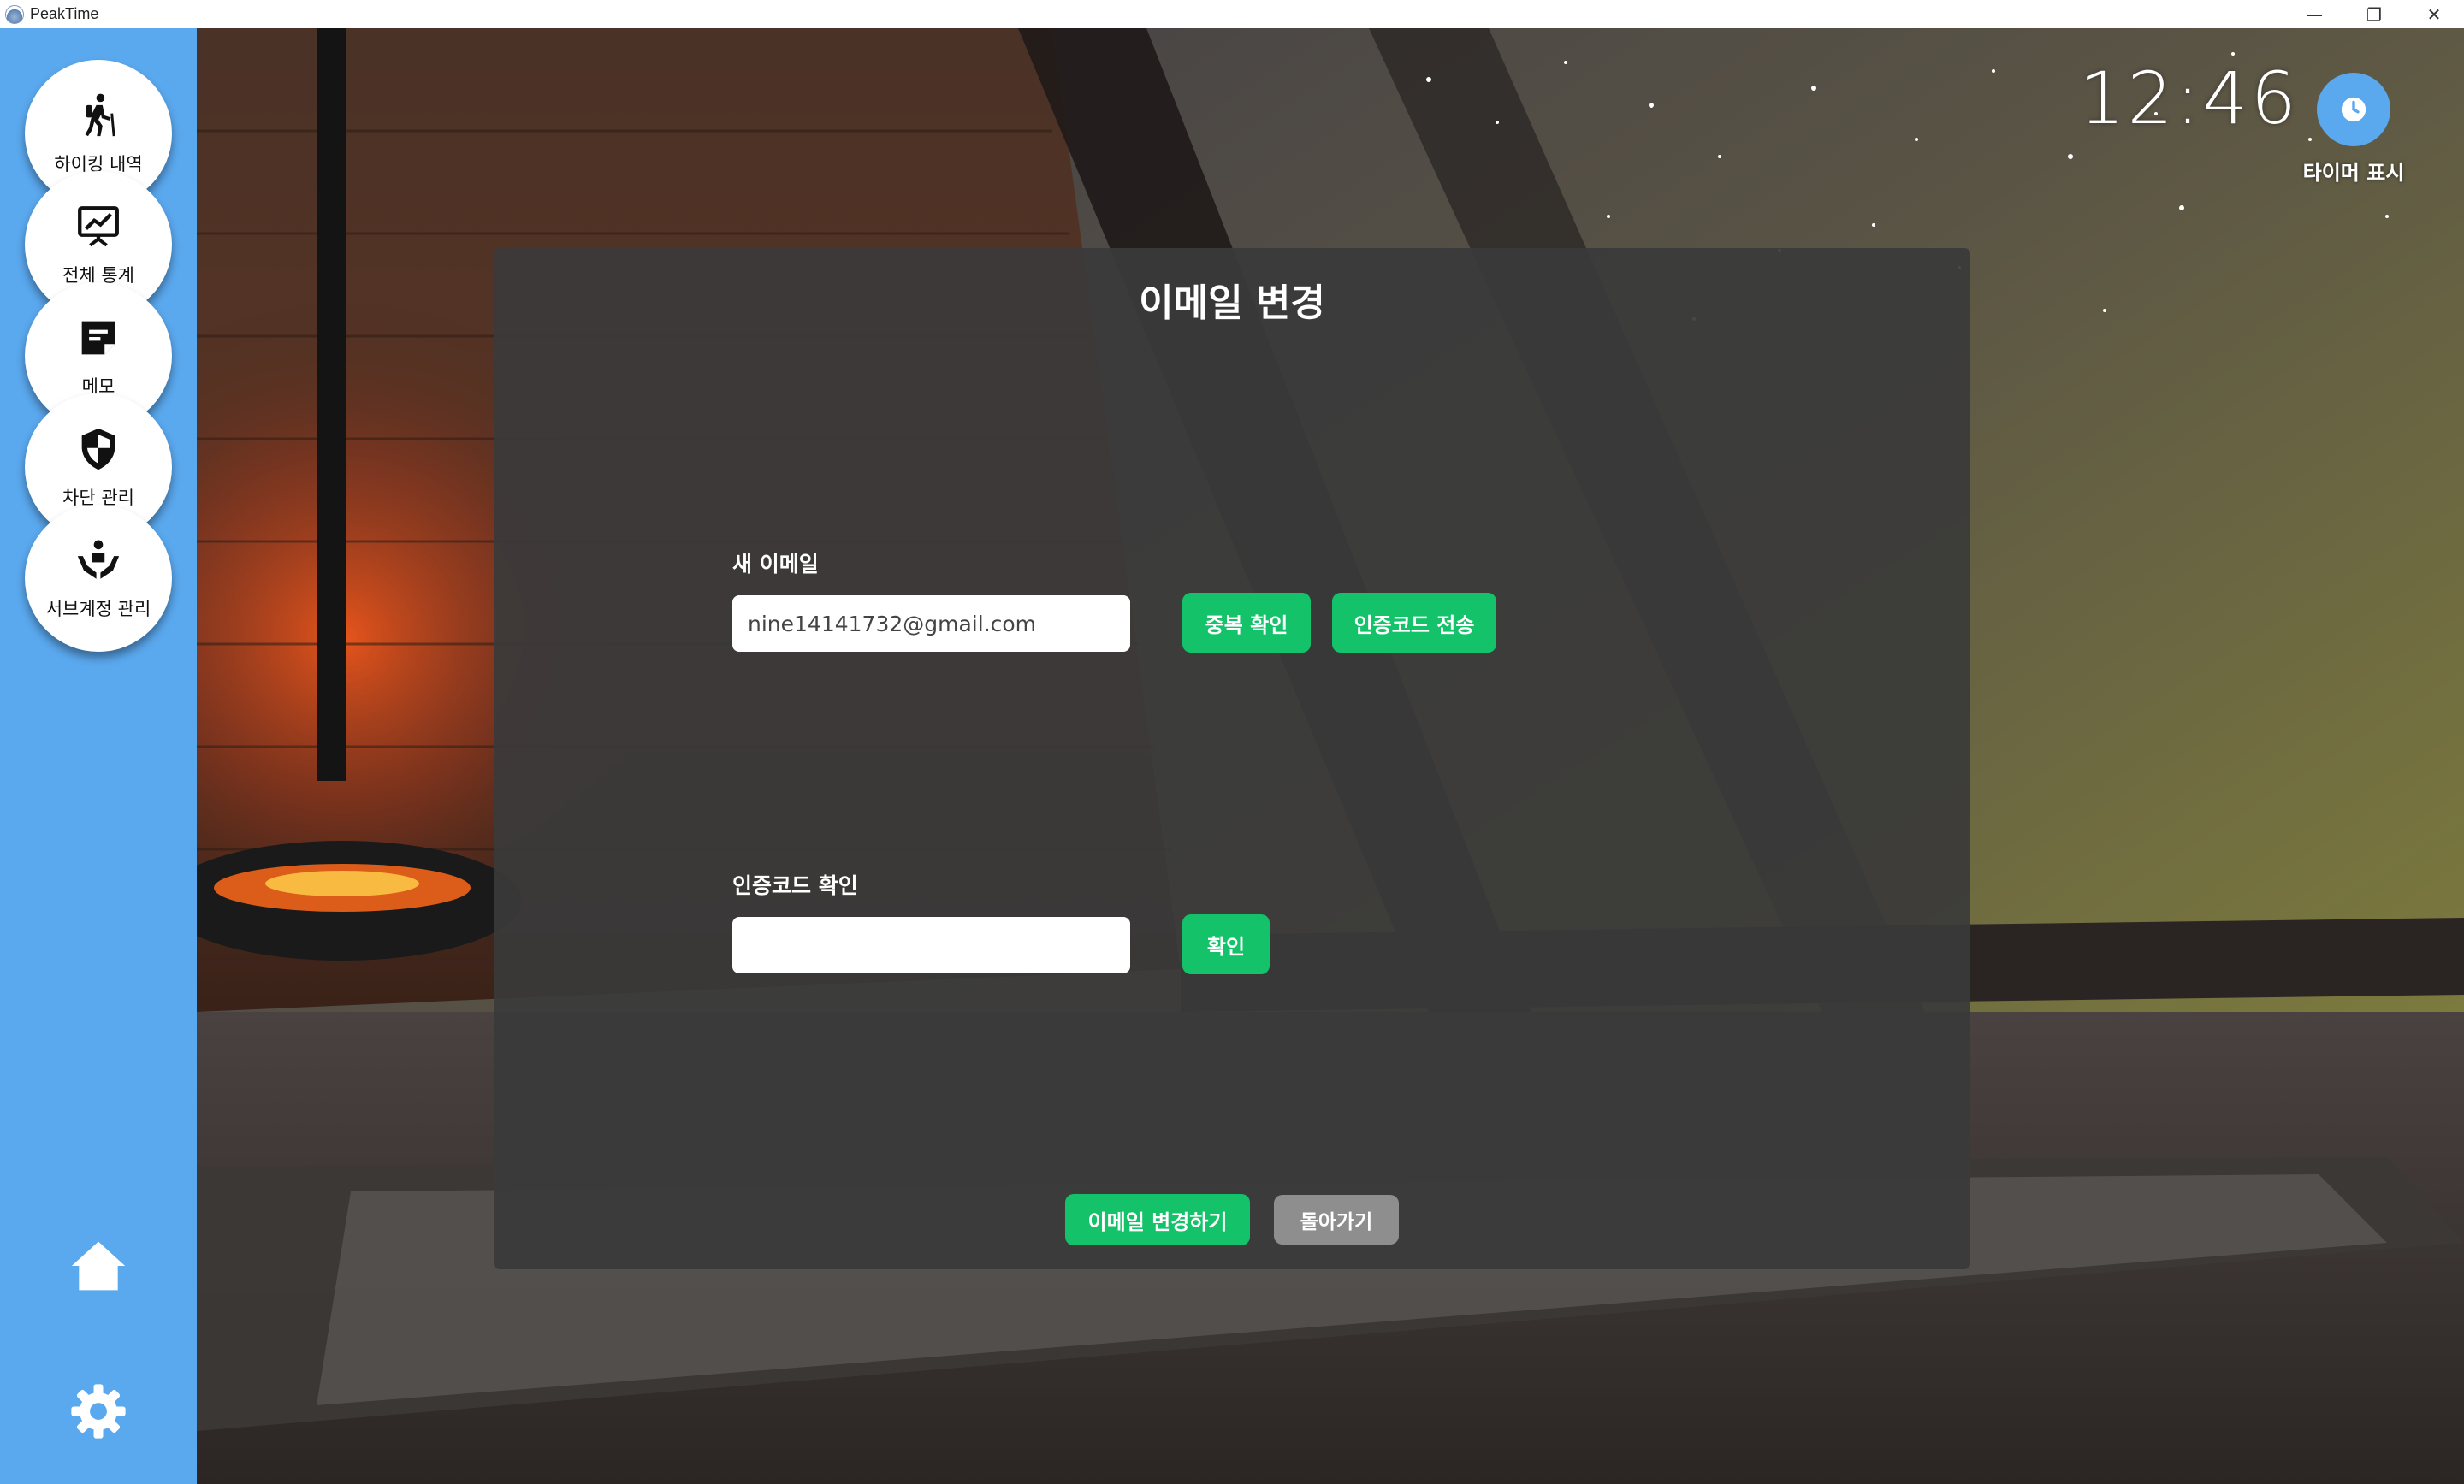  What do you see at coordinates (98, 609) in the screenshot?
I see `sidebar-item-label: 서브계정 관리` at bounding box center [98, 609].